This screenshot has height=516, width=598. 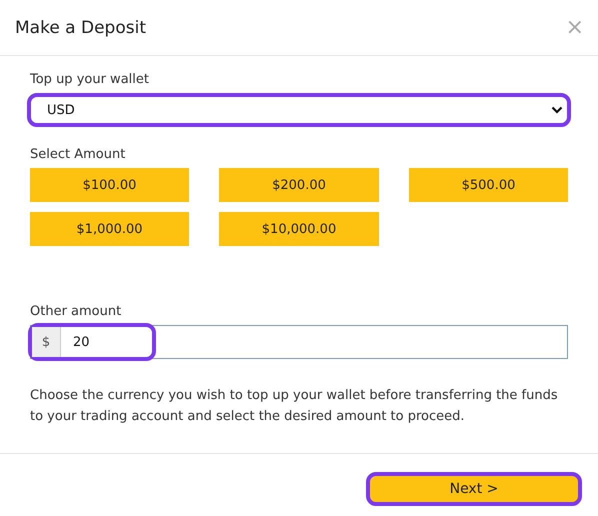 What do you see at coordinates (557, 110) in the screenshot?
I see `chevron-down-icon` at bounding box center [557, 110].